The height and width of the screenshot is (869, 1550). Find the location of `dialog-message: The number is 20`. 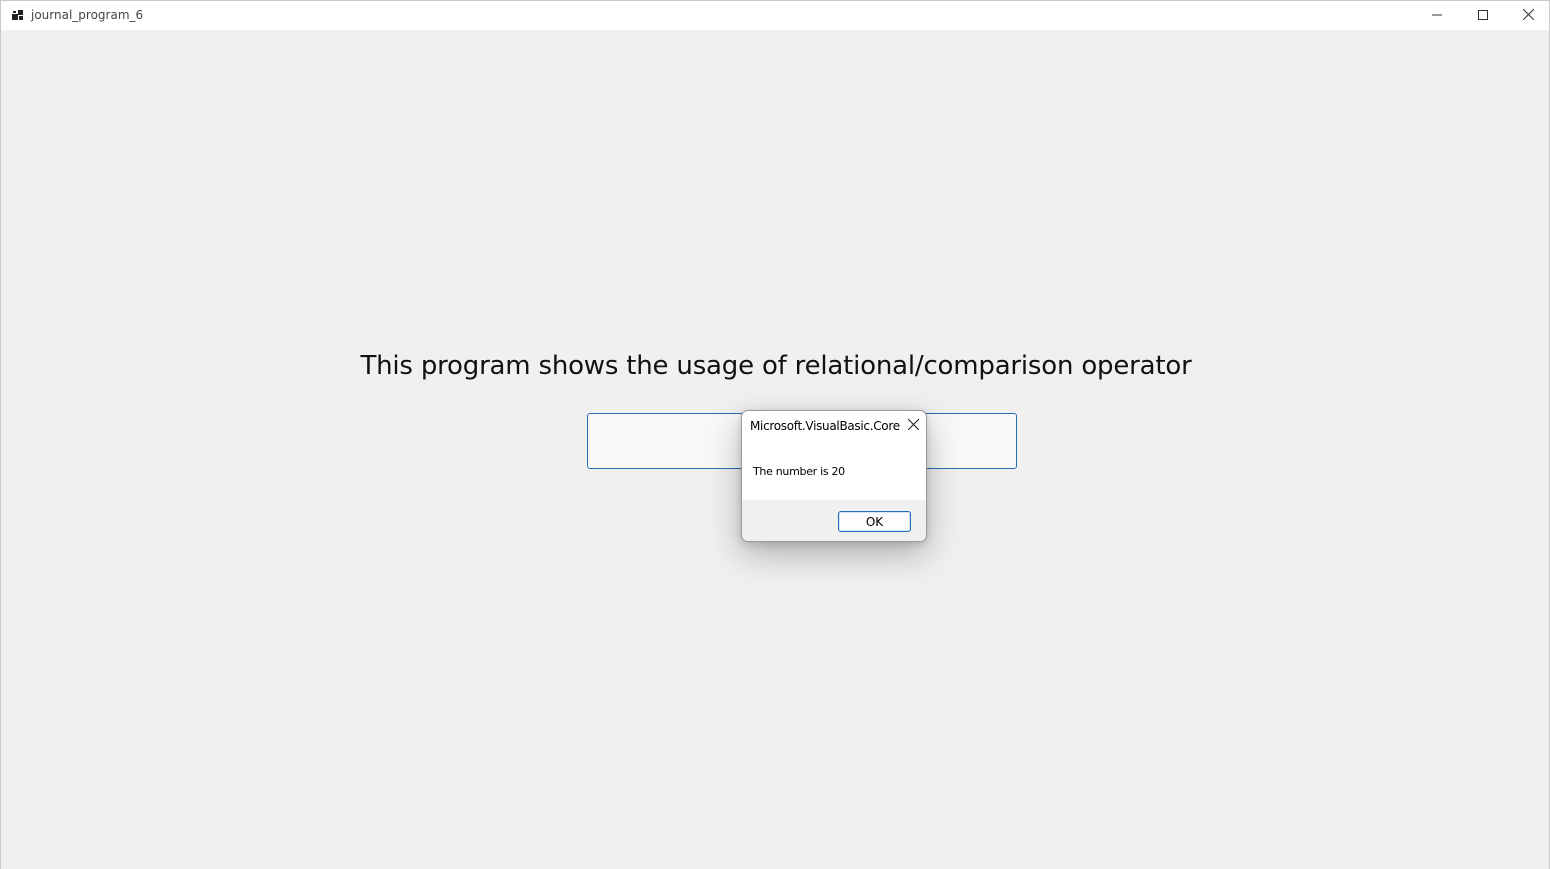

dialog-message: The number is 20 is located at coordinates (799, 471).